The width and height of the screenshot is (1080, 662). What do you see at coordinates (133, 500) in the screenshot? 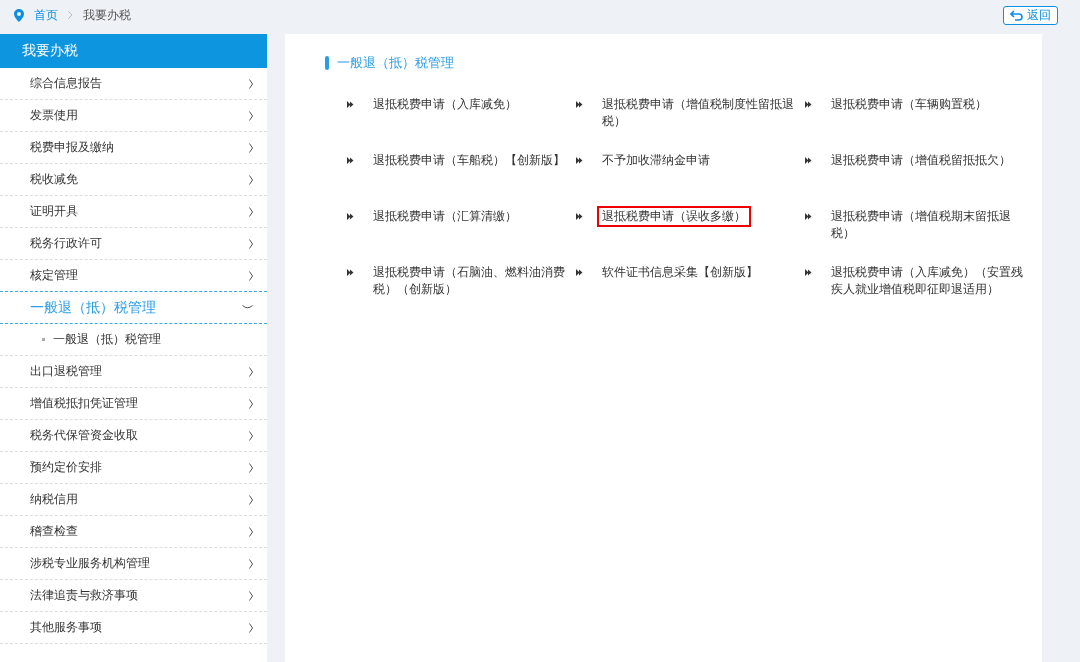
I see `sidebar-item: 纳税信用` at bounding box center [133, 500].